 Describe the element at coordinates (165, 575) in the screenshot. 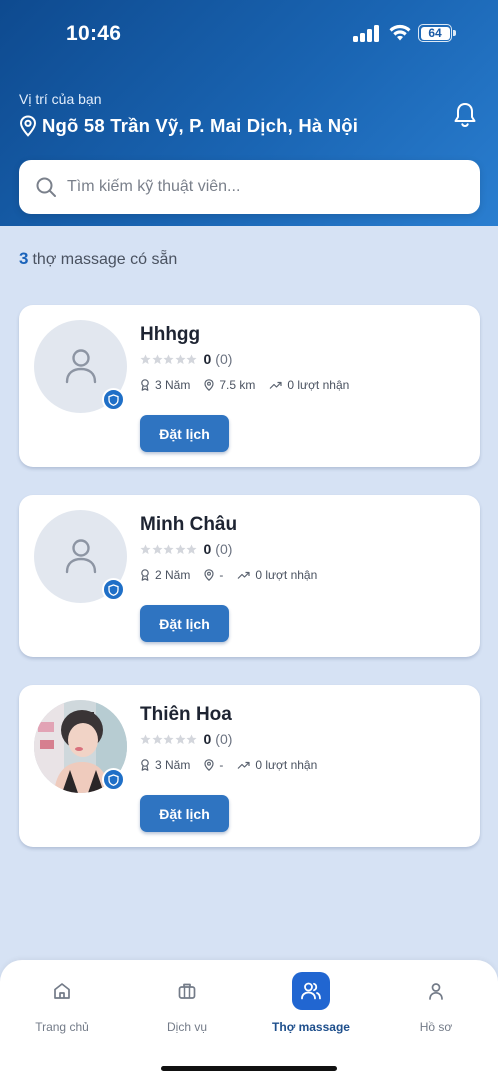

I see `experience: 2 Năm` at that location.